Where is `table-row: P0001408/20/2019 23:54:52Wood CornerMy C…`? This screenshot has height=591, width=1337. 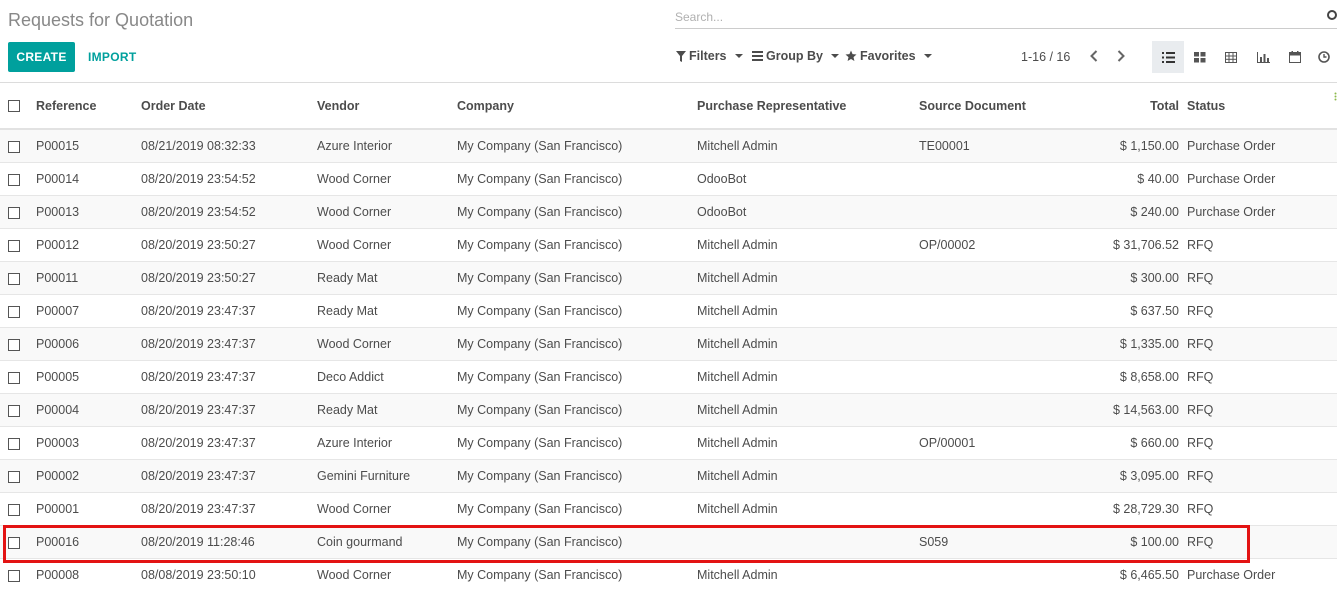
table-row: P0001408/20/2019 23:54:52Wood CornerMy C… is located at coordinates (668, 179).